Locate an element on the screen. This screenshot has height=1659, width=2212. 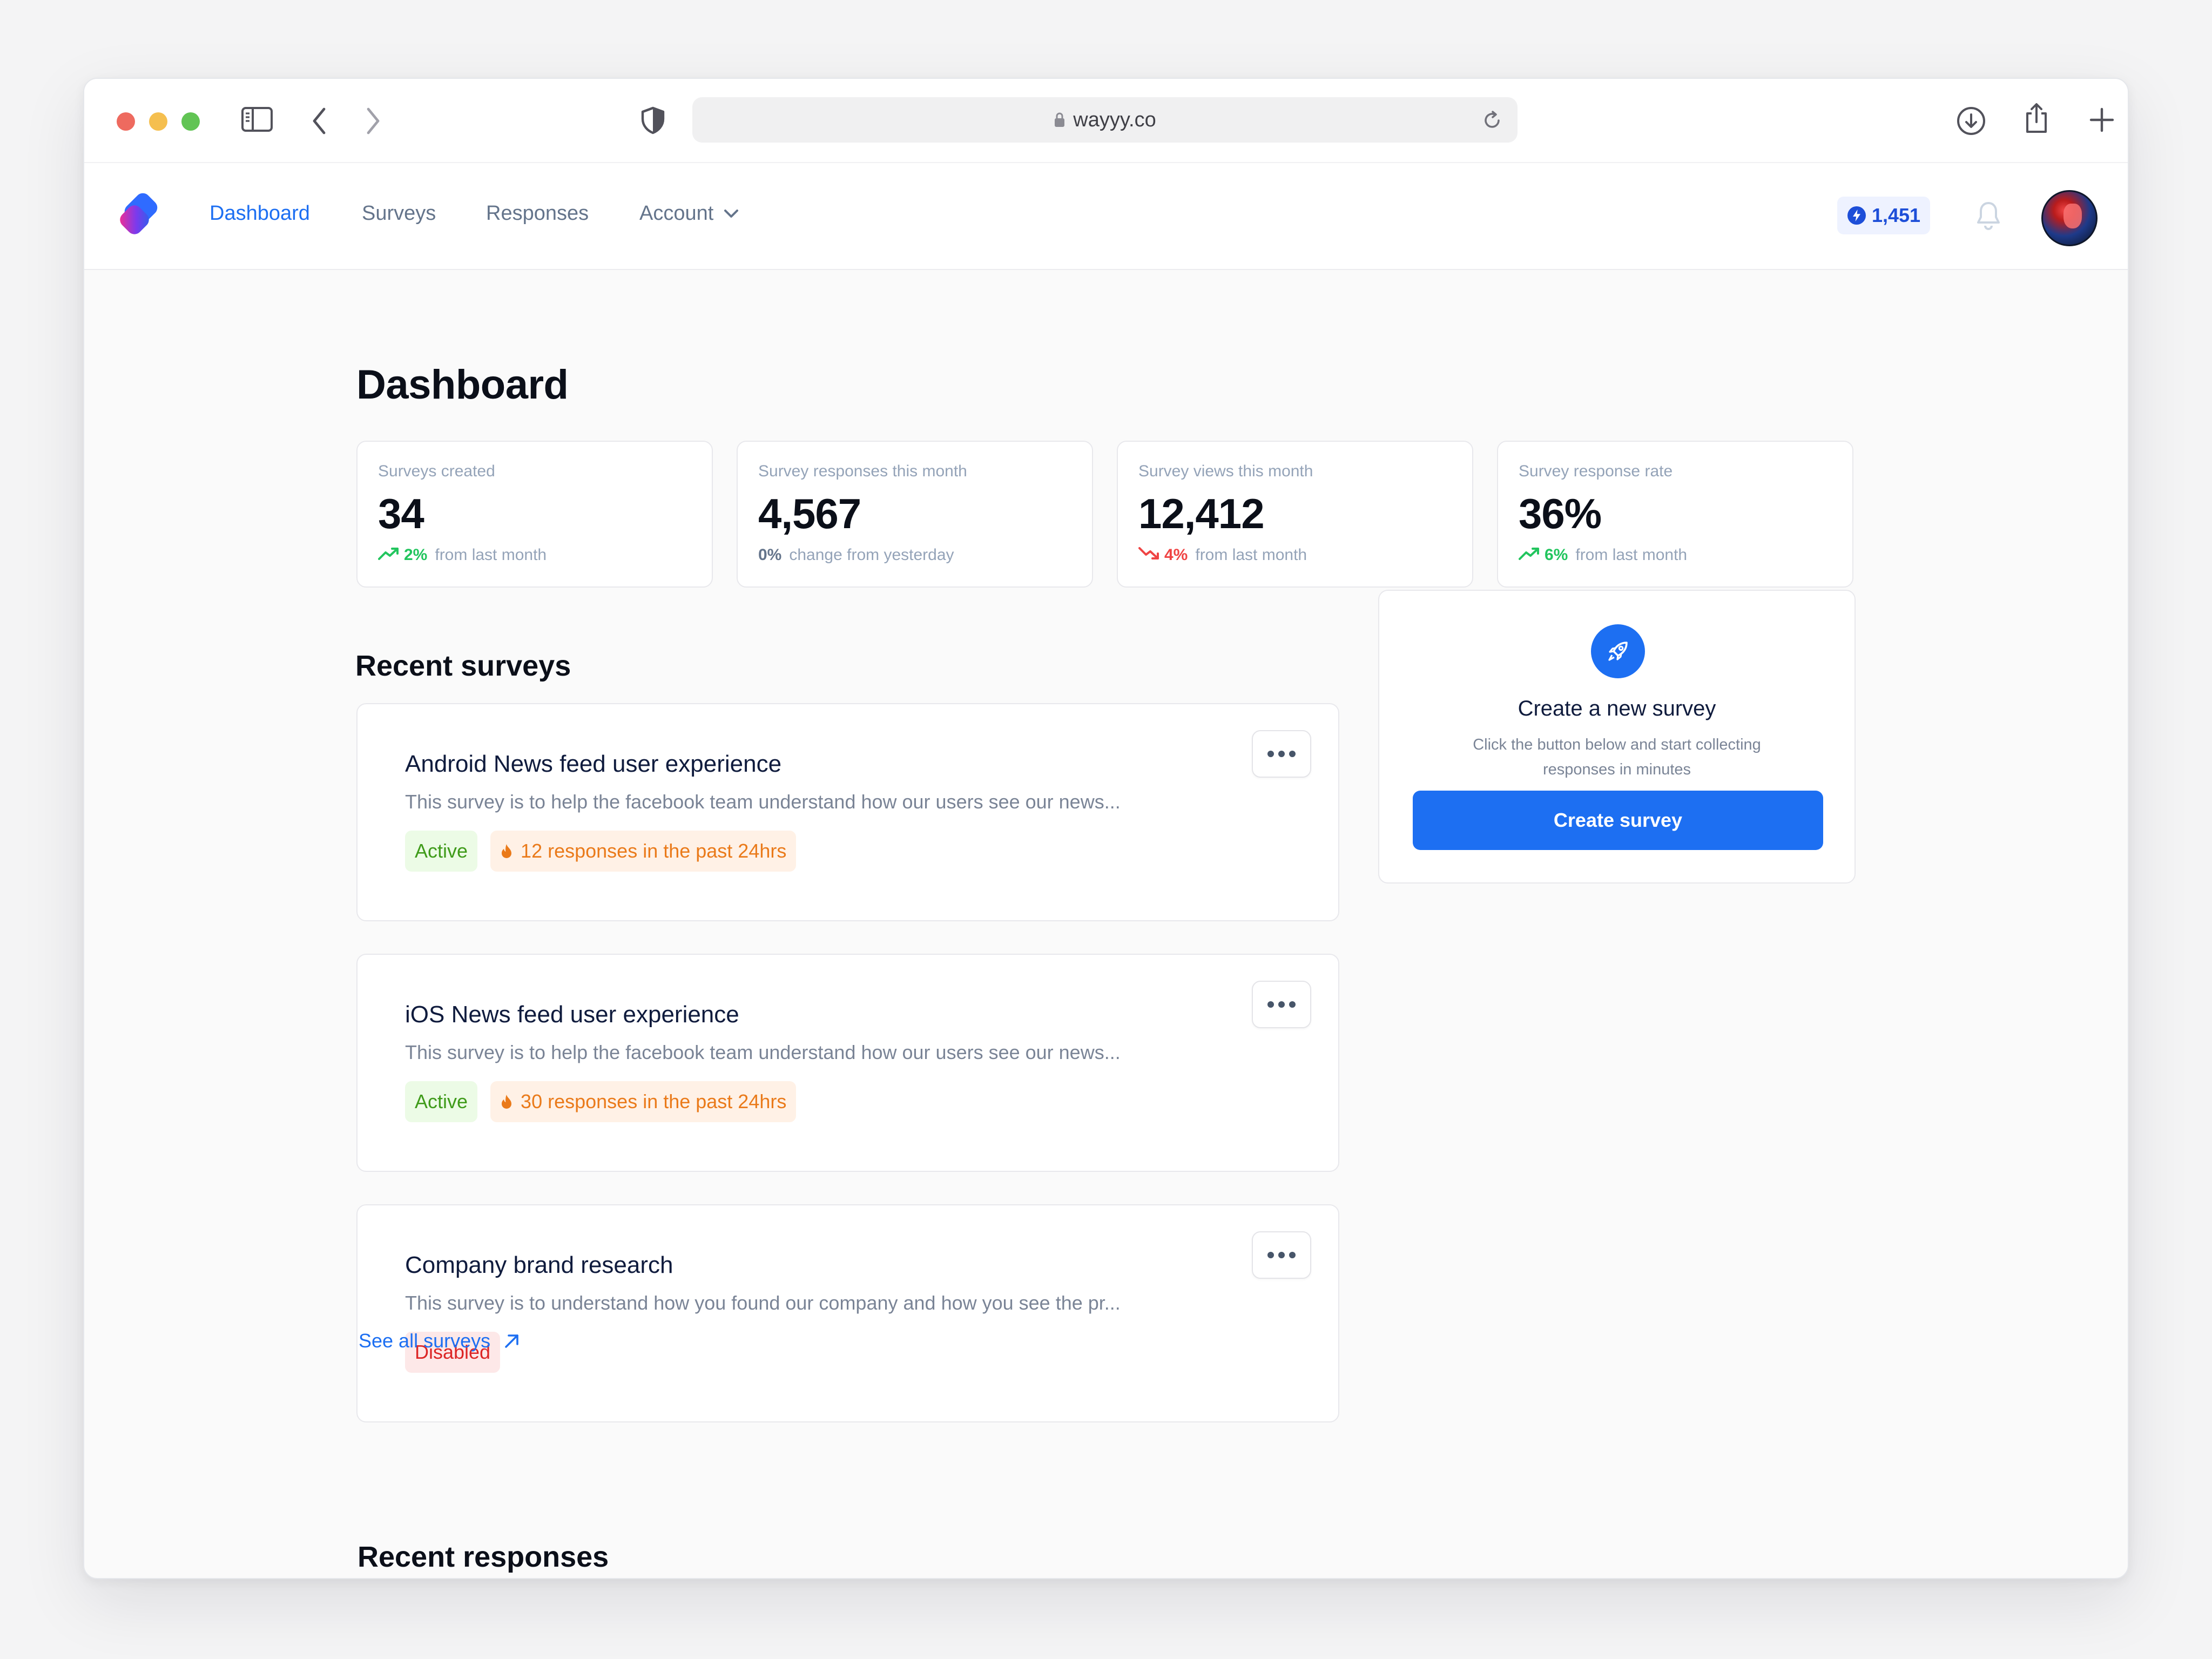
reload-icon is located at coordinates (1492, 120).